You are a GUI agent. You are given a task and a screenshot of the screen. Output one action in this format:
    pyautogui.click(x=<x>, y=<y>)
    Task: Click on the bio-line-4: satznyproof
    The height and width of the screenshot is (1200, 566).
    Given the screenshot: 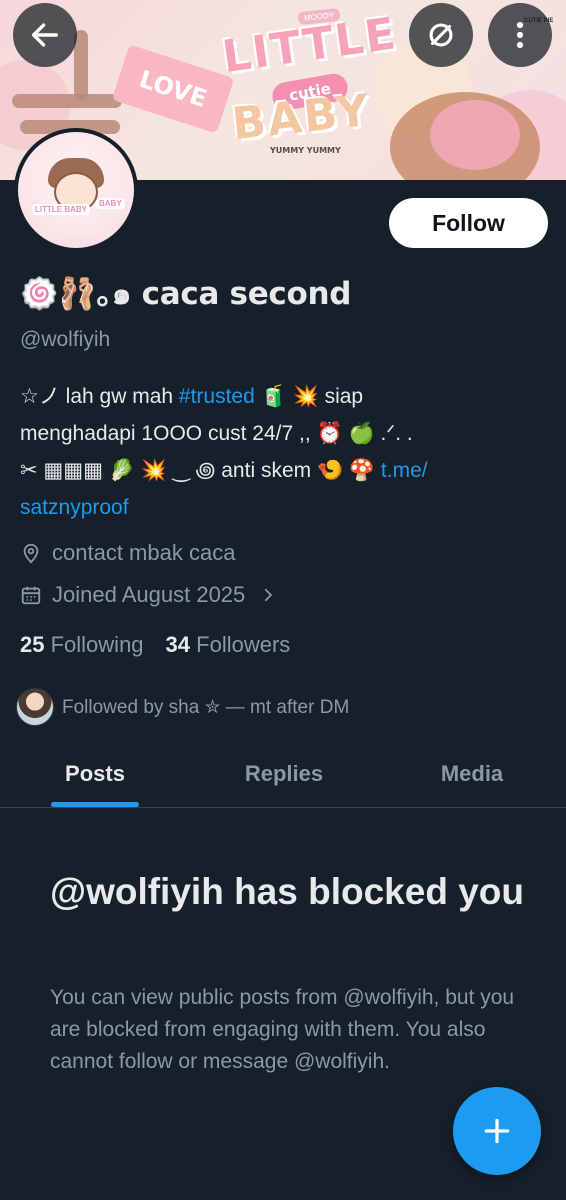 What is the action you would take?
    pyautogui.click(x=285, y=507)
    